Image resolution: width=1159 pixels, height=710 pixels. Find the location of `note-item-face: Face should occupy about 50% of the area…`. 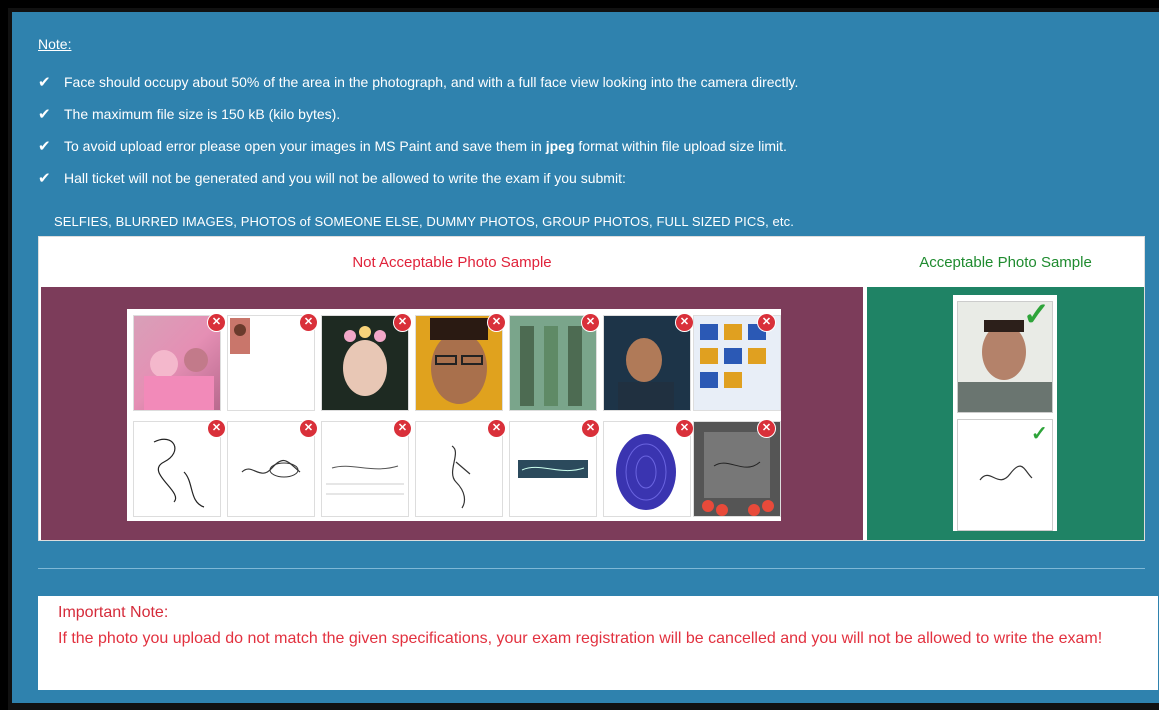

note-item-face: Face should occupy about 50% of the area… is located at coordinates (431, 82).